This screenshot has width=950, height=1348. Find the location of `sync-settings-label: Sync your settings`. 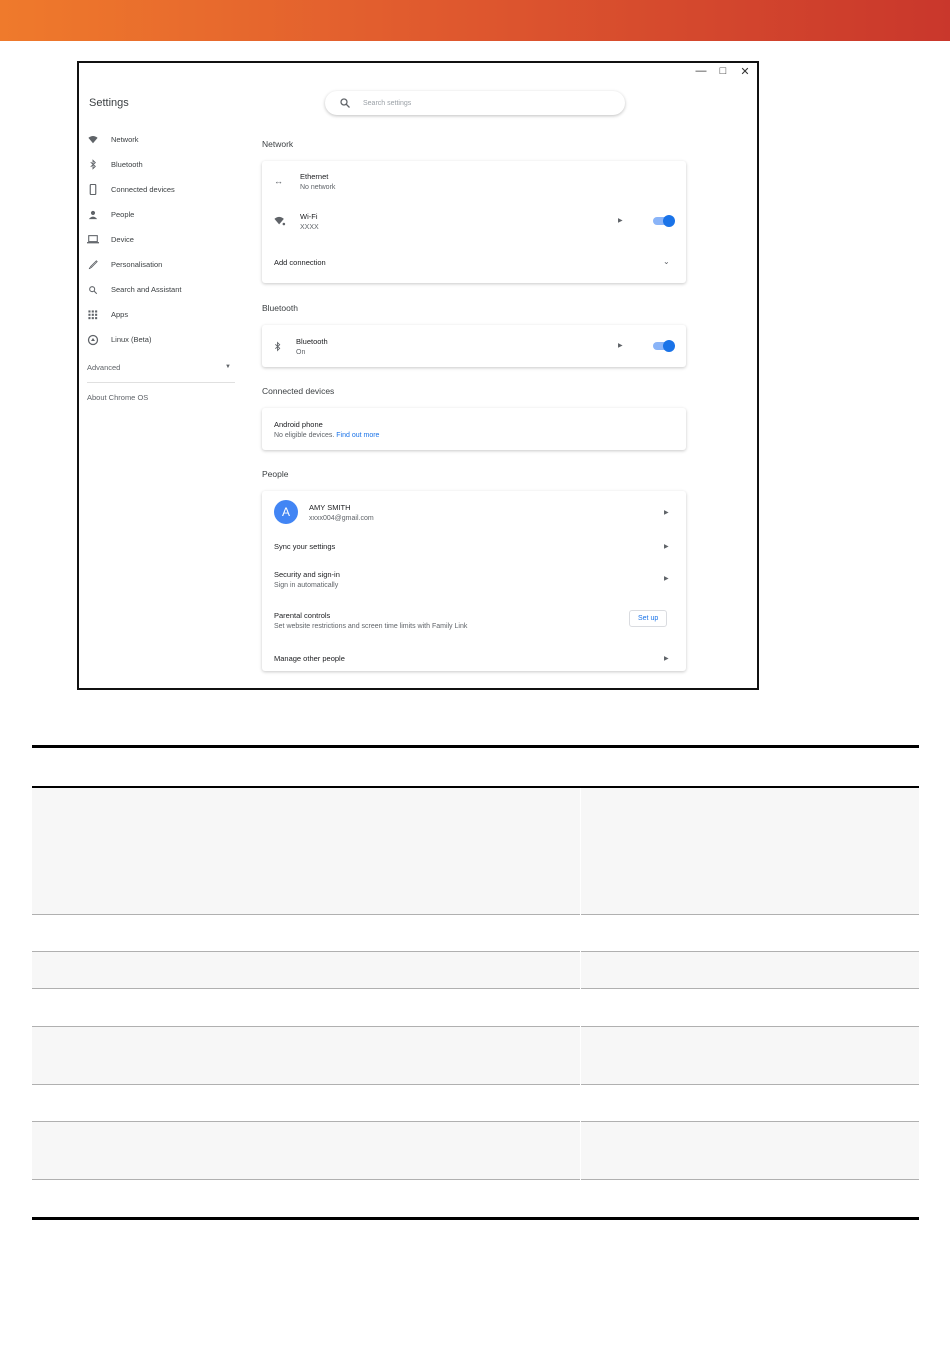

sync-settings-label: Sync your settings is located at coordinates (305, 546).